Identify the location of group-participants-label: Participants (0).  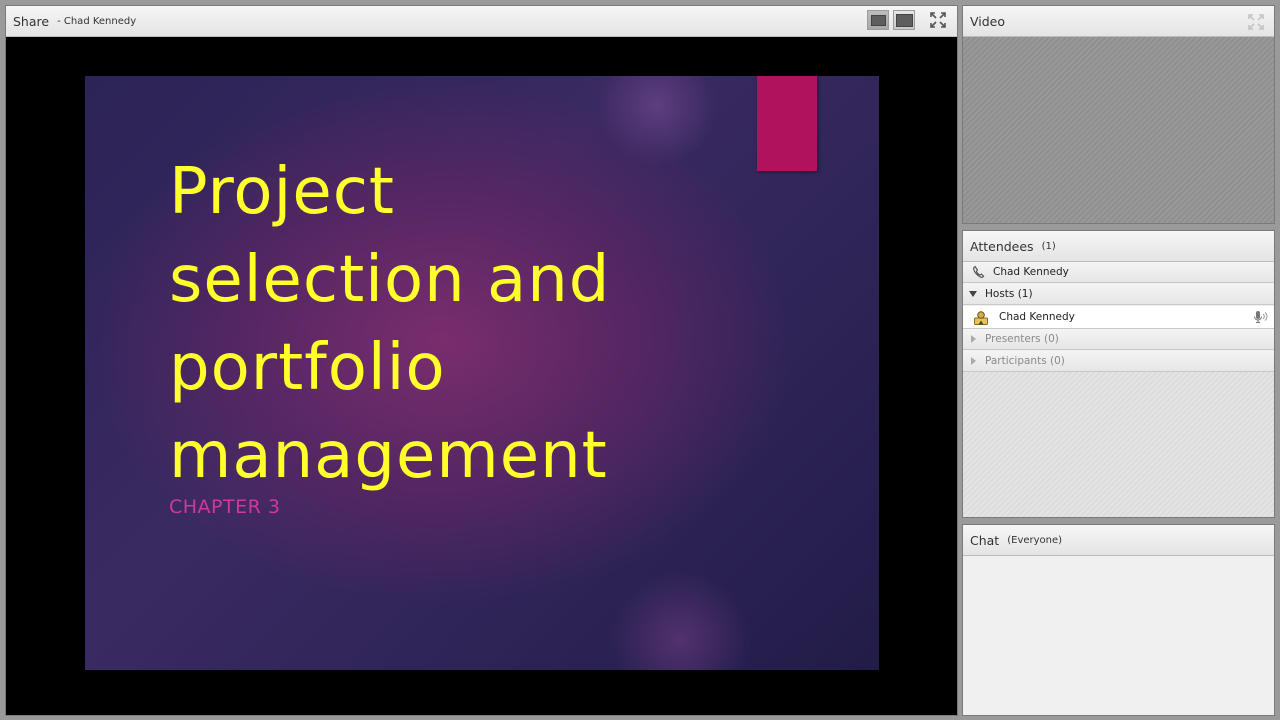
(1025, 361).